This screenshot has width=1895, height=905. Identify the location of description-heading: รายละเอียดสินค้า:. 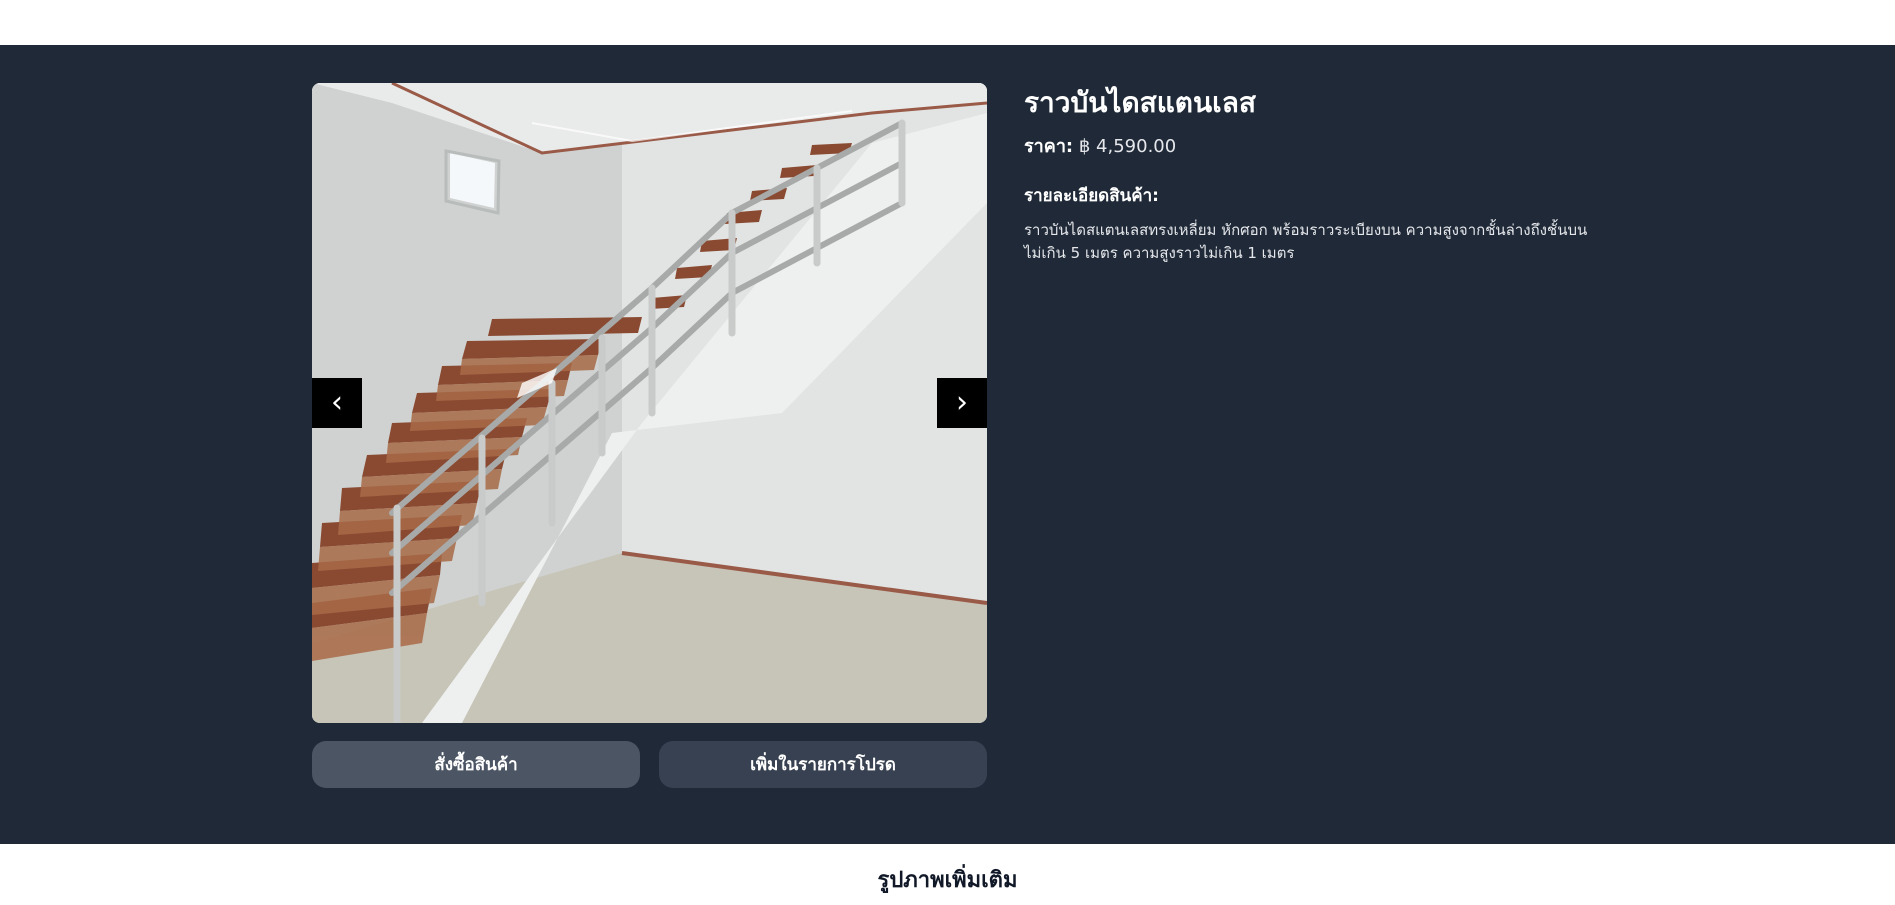
(1091, 196).